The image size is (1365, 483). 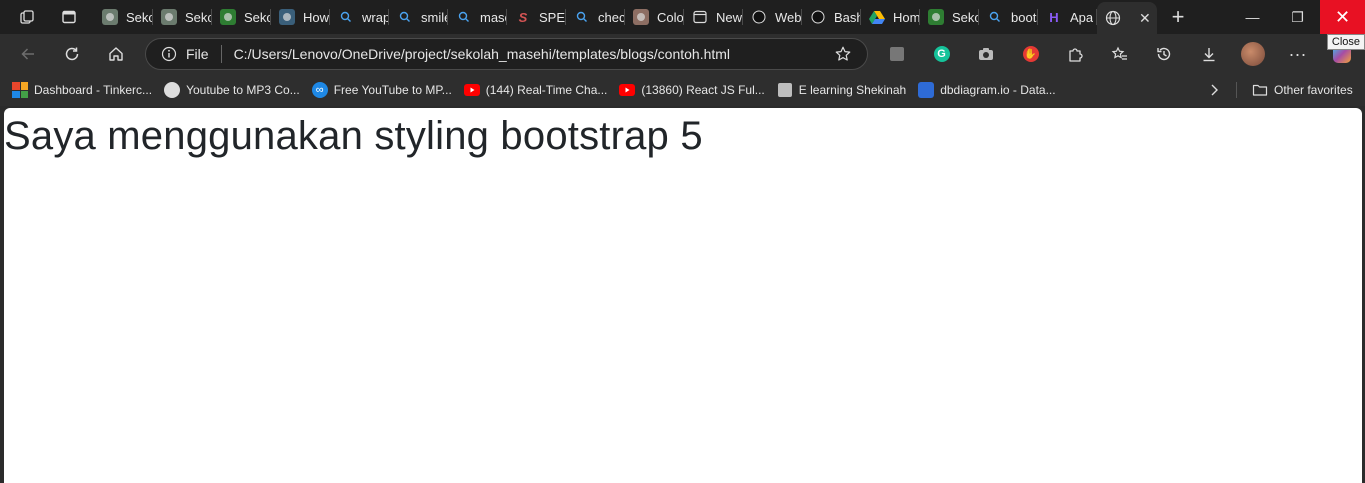 I want to click on tab: Web, so click(x=772, y=17).